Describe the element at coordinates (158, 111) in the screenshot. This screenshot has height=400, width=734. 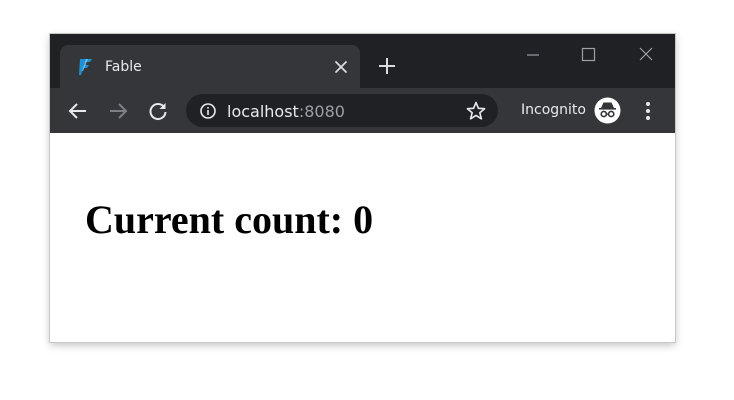
I see `reload-icon` at that location.